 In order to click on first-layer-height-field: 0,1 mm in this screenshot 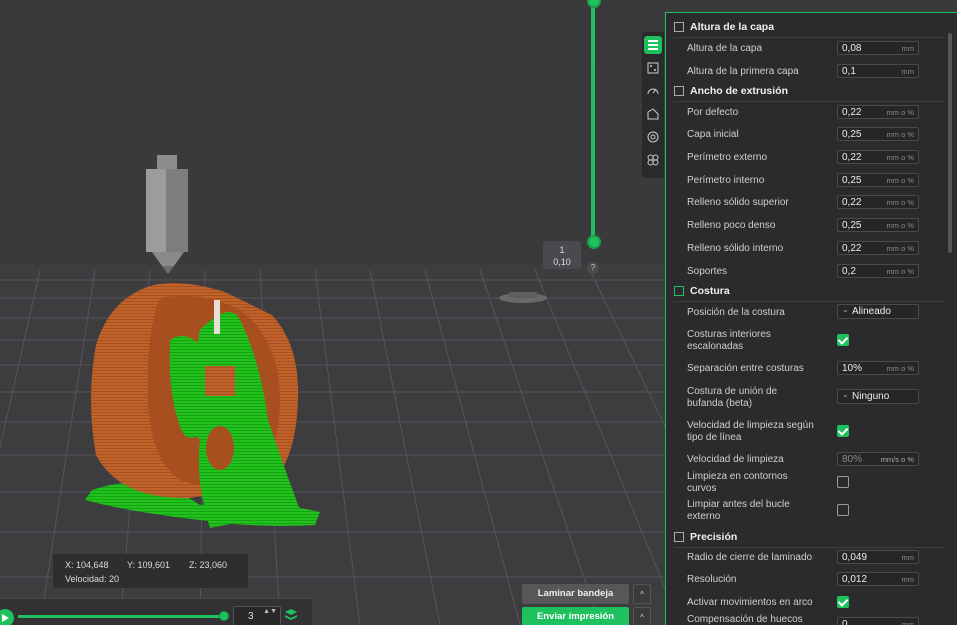, I will do `click(878, 71)`.